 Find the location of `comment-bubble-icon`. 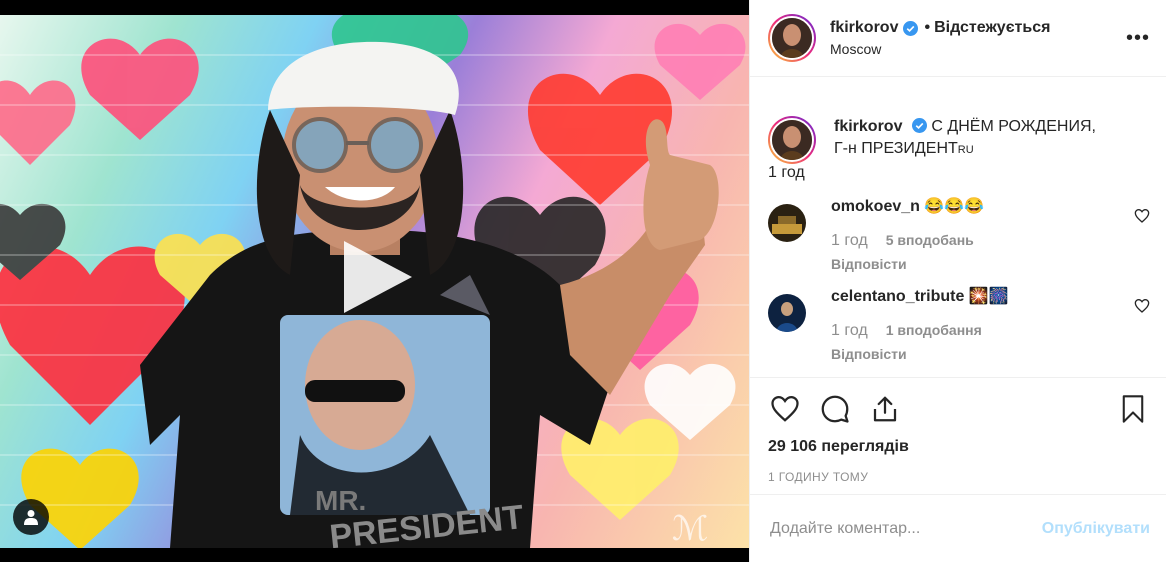

comment-bubble-icon is located at coordinates (835, 409).